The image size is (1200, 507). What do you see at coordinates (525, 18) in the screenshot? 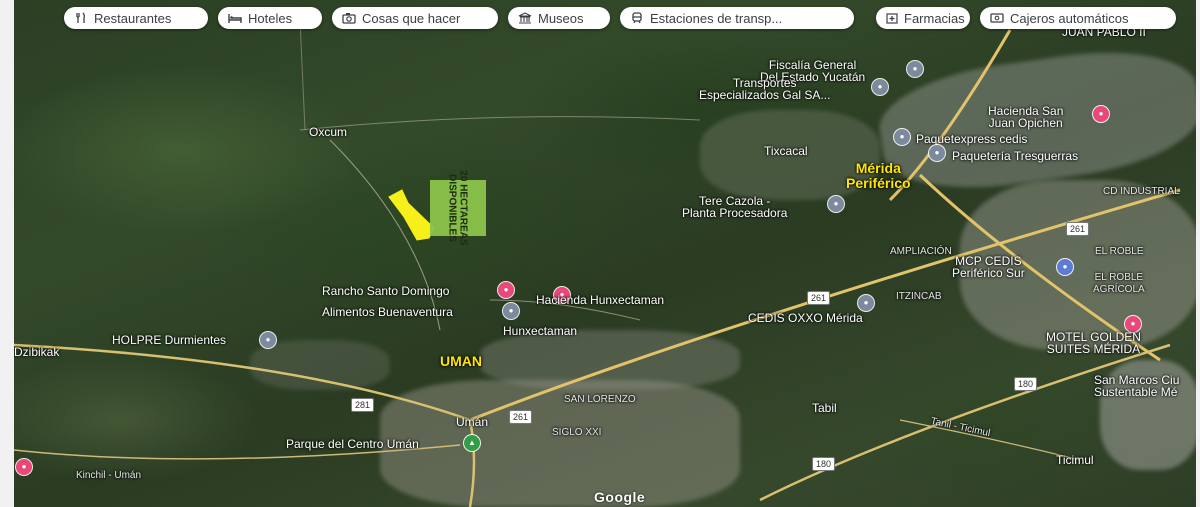
I see `museum-icon` at bounding box center [525, 18].